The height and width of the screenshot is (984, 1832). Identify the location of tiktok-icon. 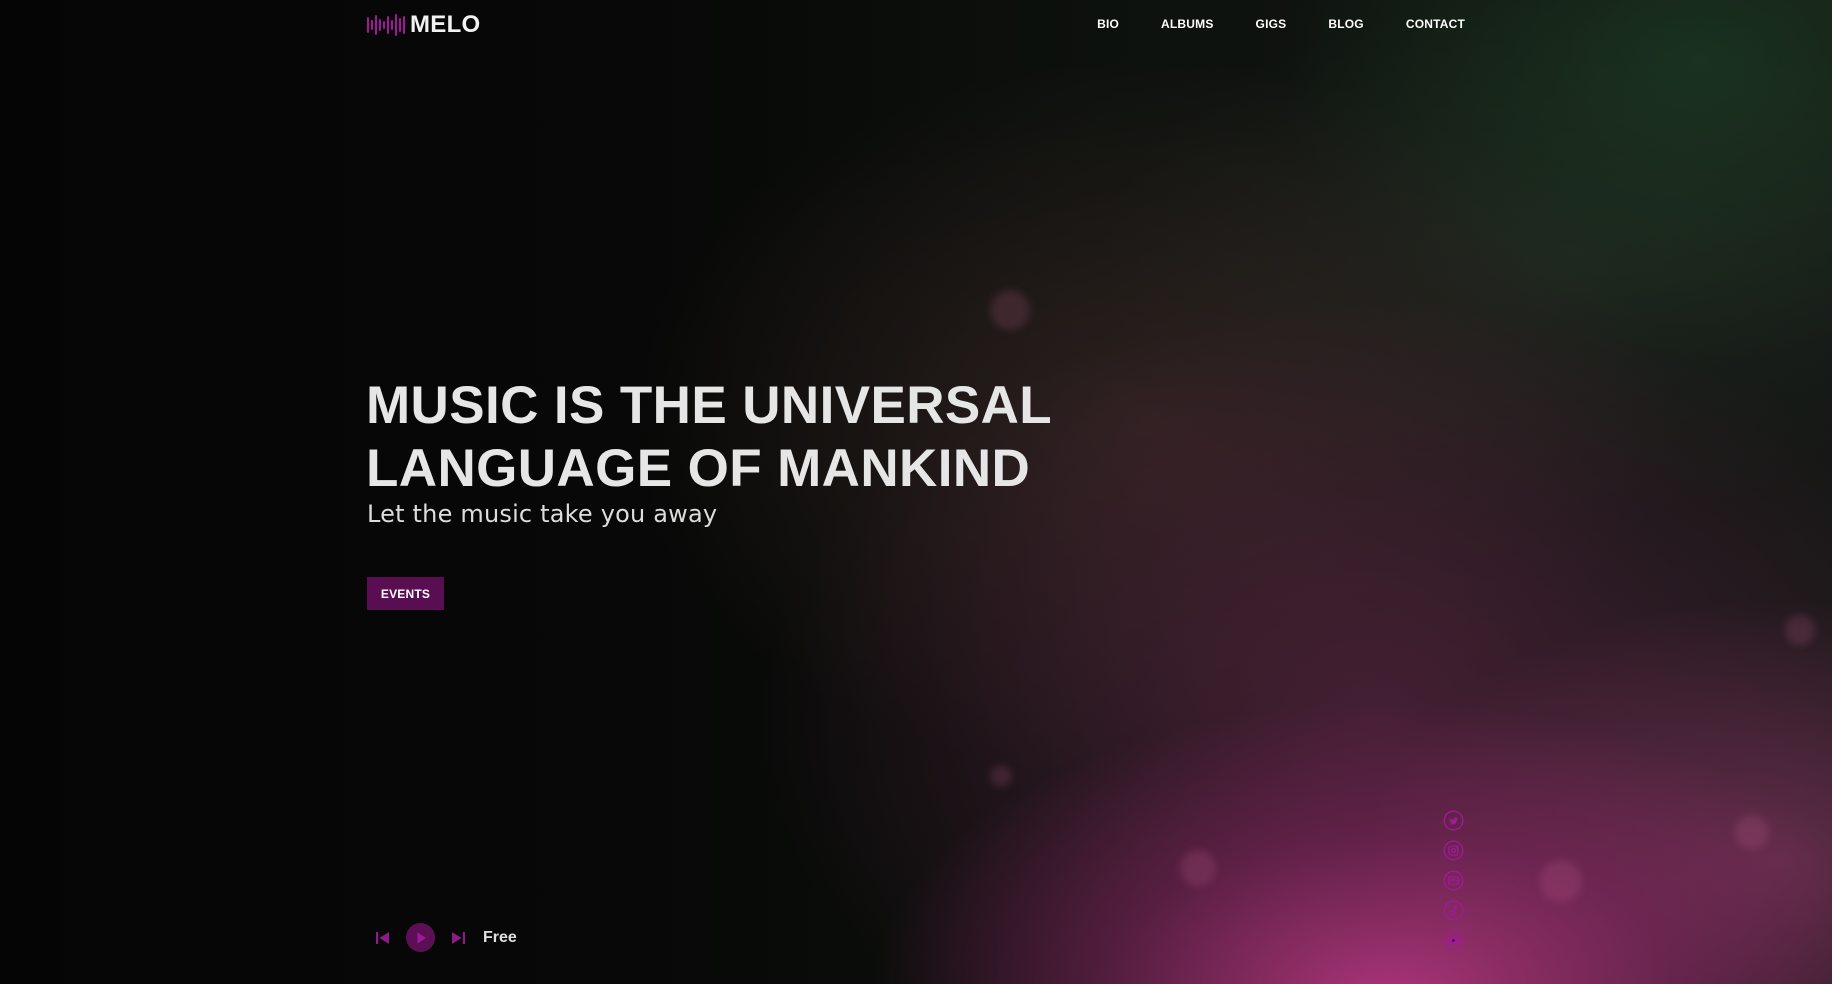
(1453, 910).